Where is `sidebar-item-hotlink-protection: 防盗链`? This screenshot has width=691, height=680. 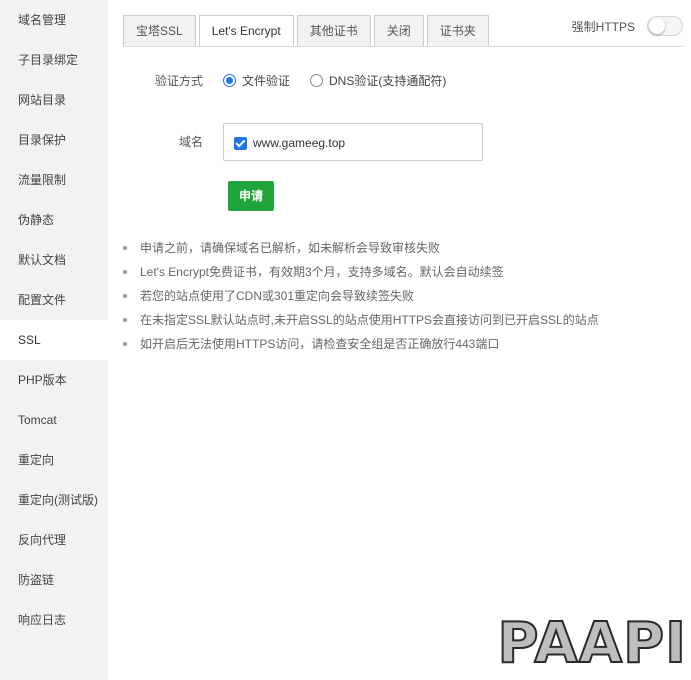
sidebar-item-hotlink-protection: 防盗链 is located at coordinates (54, 580).